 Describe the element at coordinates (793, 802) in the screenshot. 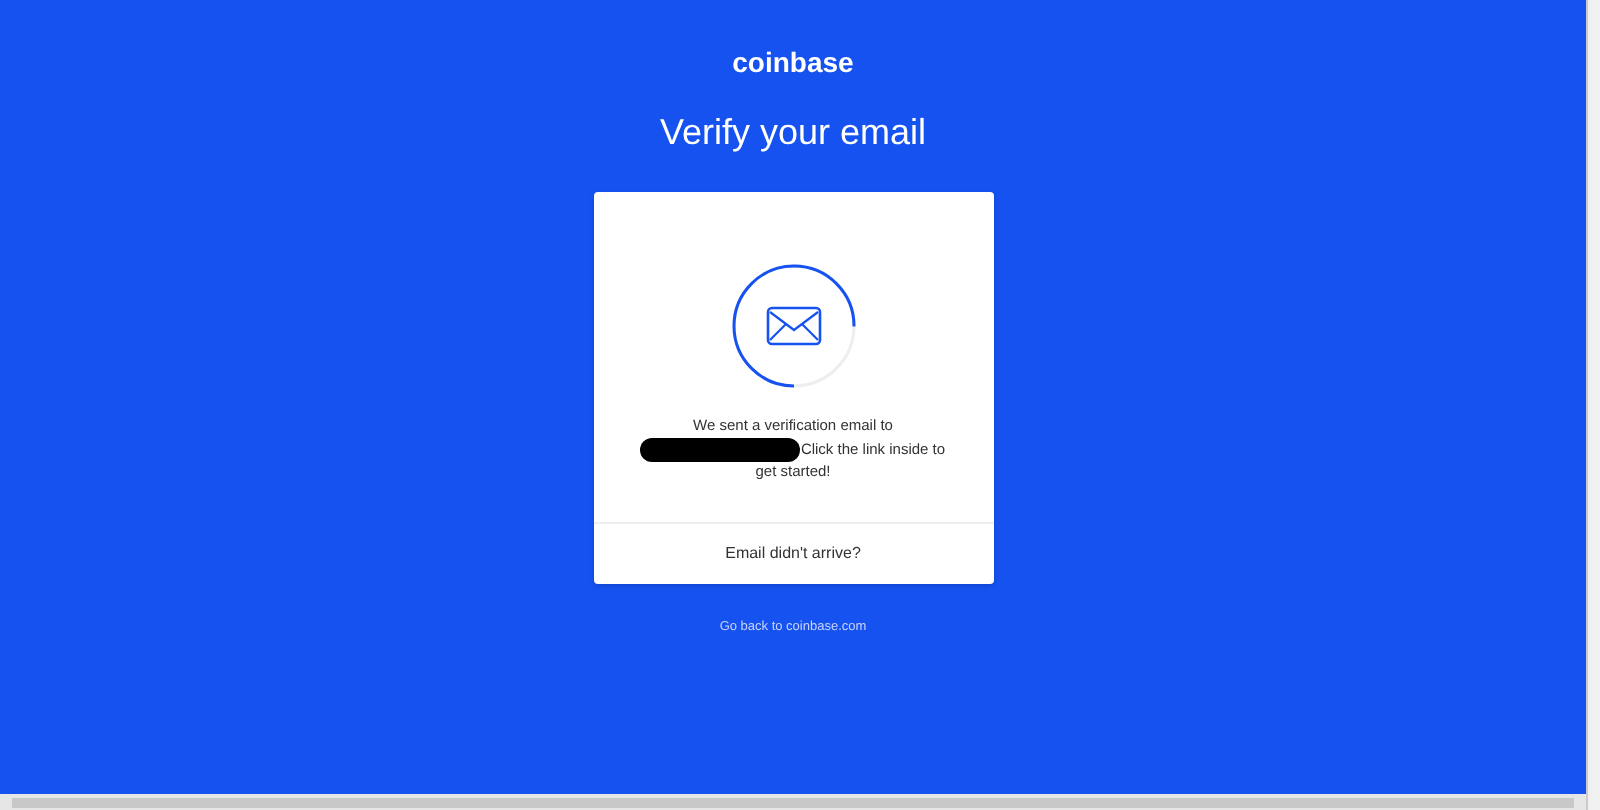

I see `horizontal-scrollbar` at that location.